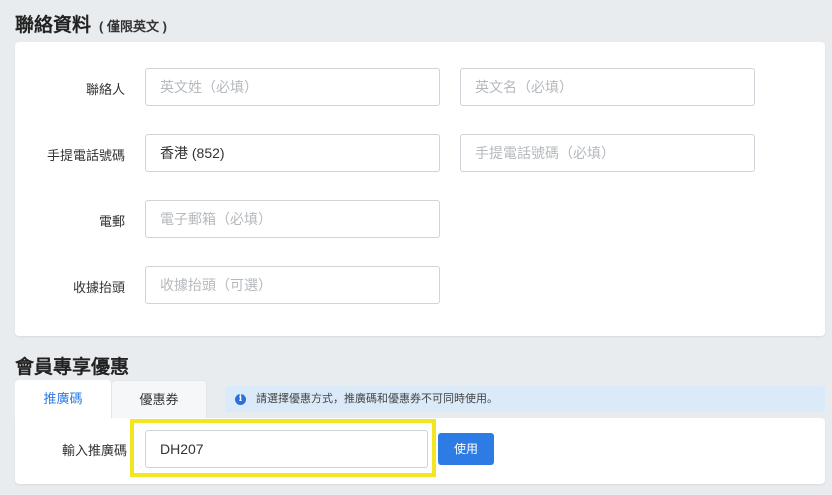 This screenshot has height=495, width=832. Describe the element at coordinates (63, 399) in the screenshot. I see `tab-promo-code: 推廣碼` at that location.